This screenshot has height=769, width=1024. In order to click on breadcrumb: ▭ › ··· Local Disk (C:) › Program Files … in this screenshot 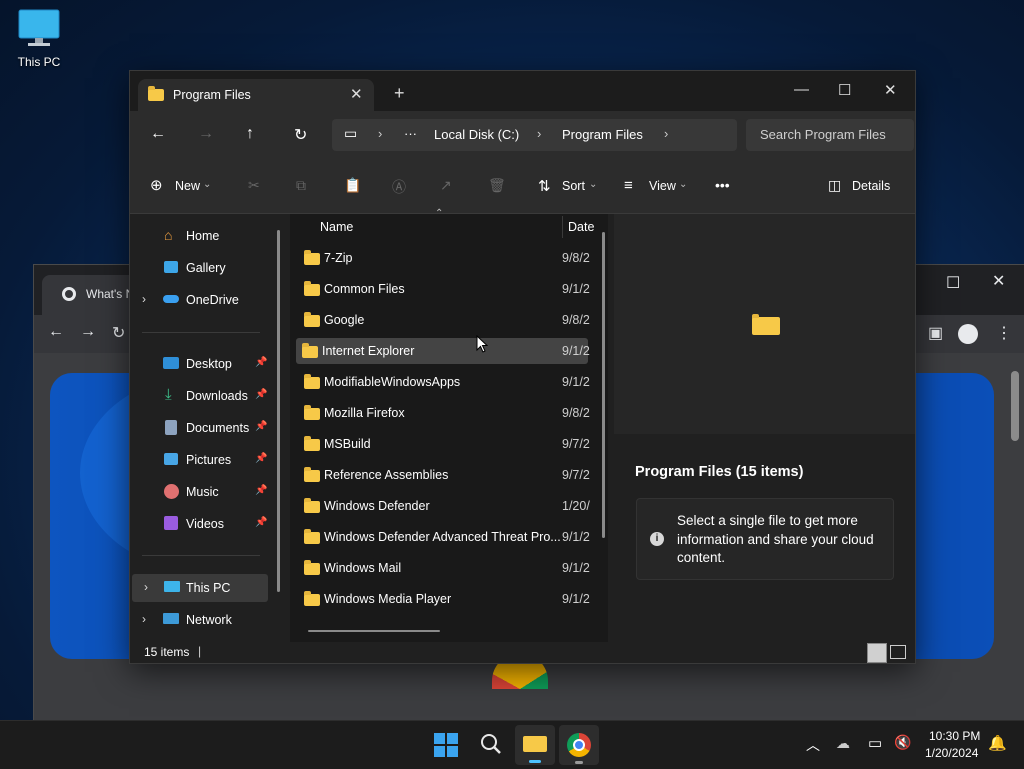, I will do `click(534, 135)`.